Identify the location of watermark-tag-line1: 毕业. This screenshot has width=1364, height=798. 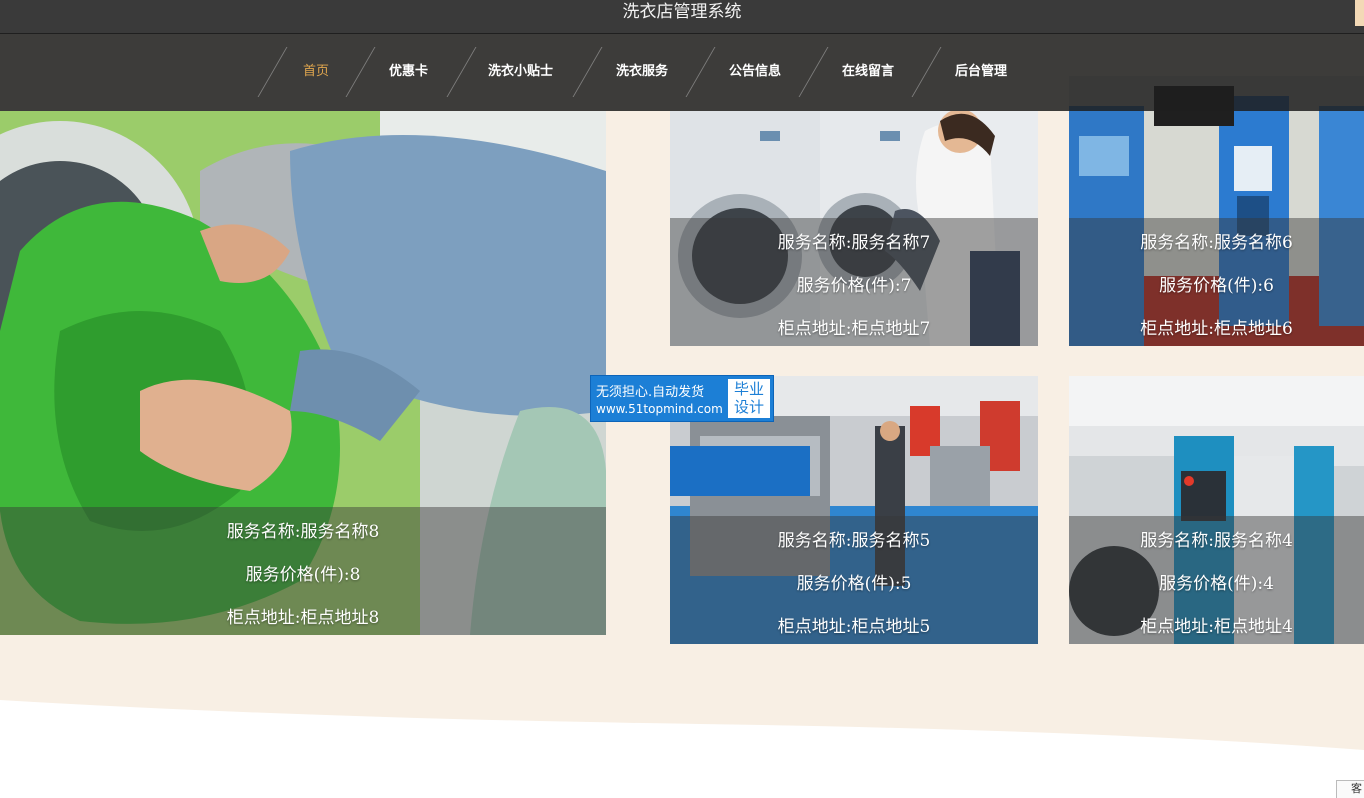
(748, 389).